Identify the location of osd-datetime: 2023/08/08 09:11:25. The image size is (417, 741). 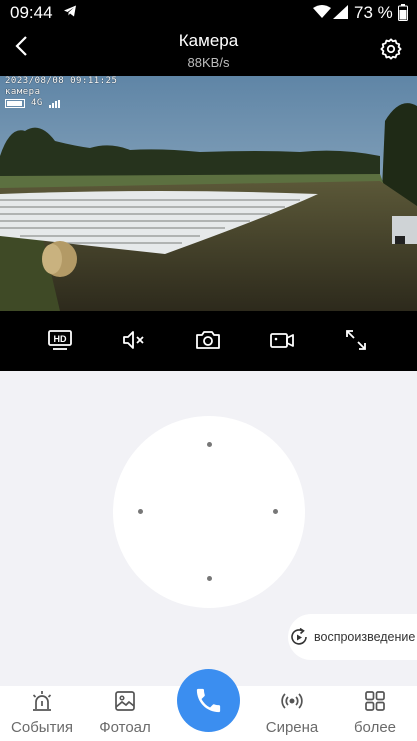
(61, 81).